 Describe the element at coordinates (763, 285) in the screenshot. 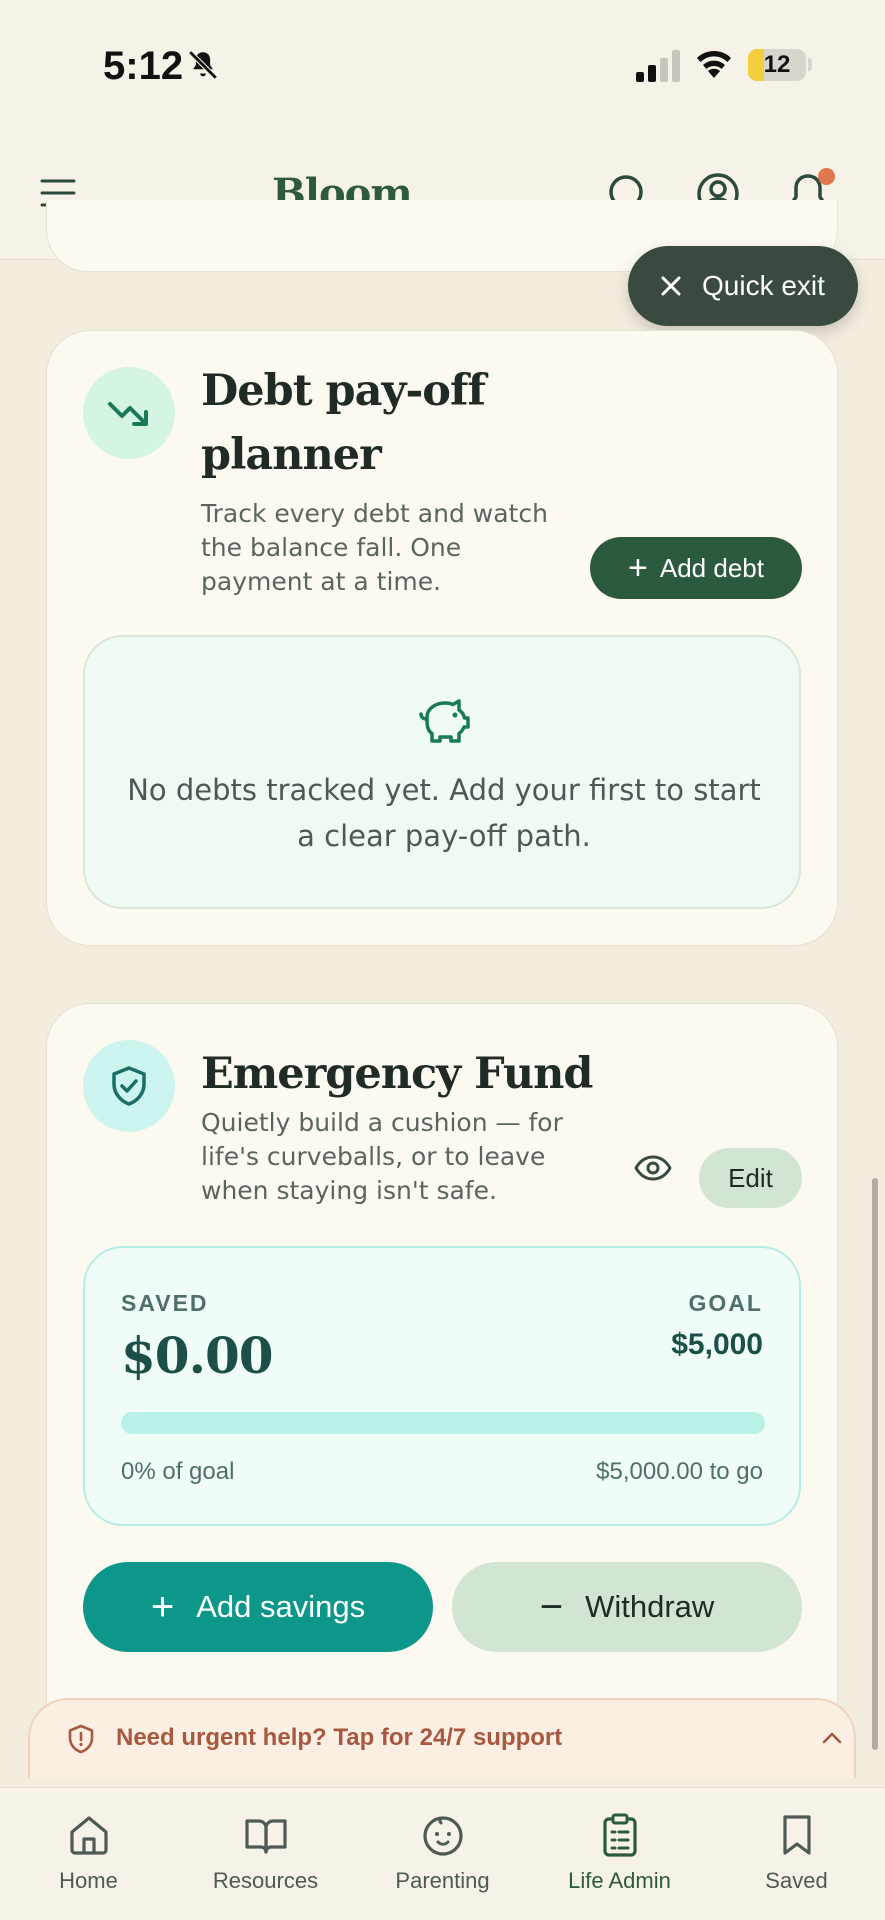

I see `quick-exit-label: Quick exit` at that location.